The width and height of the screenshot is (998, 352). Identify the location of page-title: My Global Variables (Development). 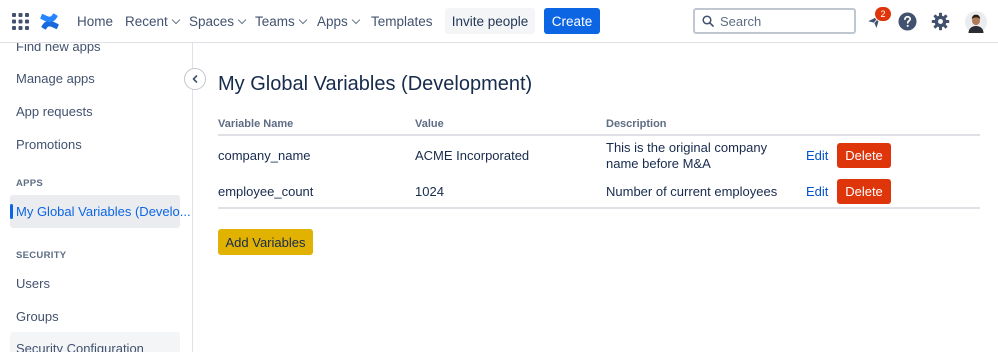
(375, 84).